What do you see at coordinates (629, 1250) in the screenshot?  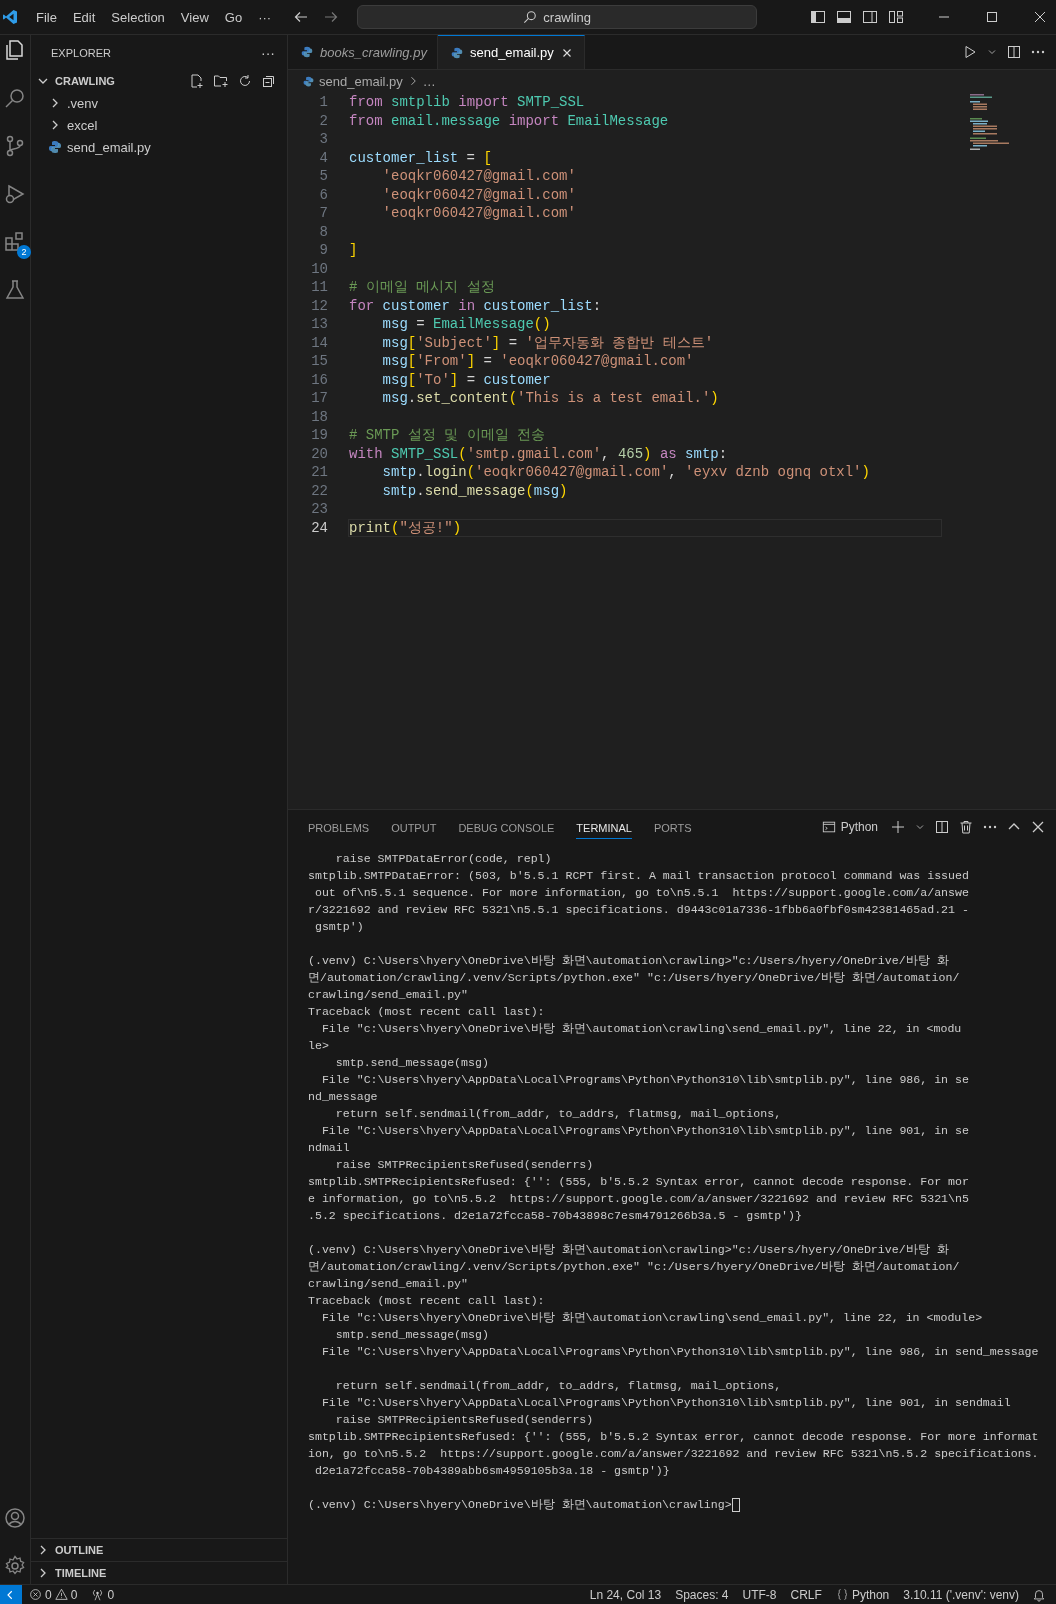 I see `terminal-line: (.venv) C:\Users\hyery\OneDrive\바탕 화면\automation\crawling>"c:/Users/hyery/OneDrive/바탕 화` at bounding box center [629, 1250].